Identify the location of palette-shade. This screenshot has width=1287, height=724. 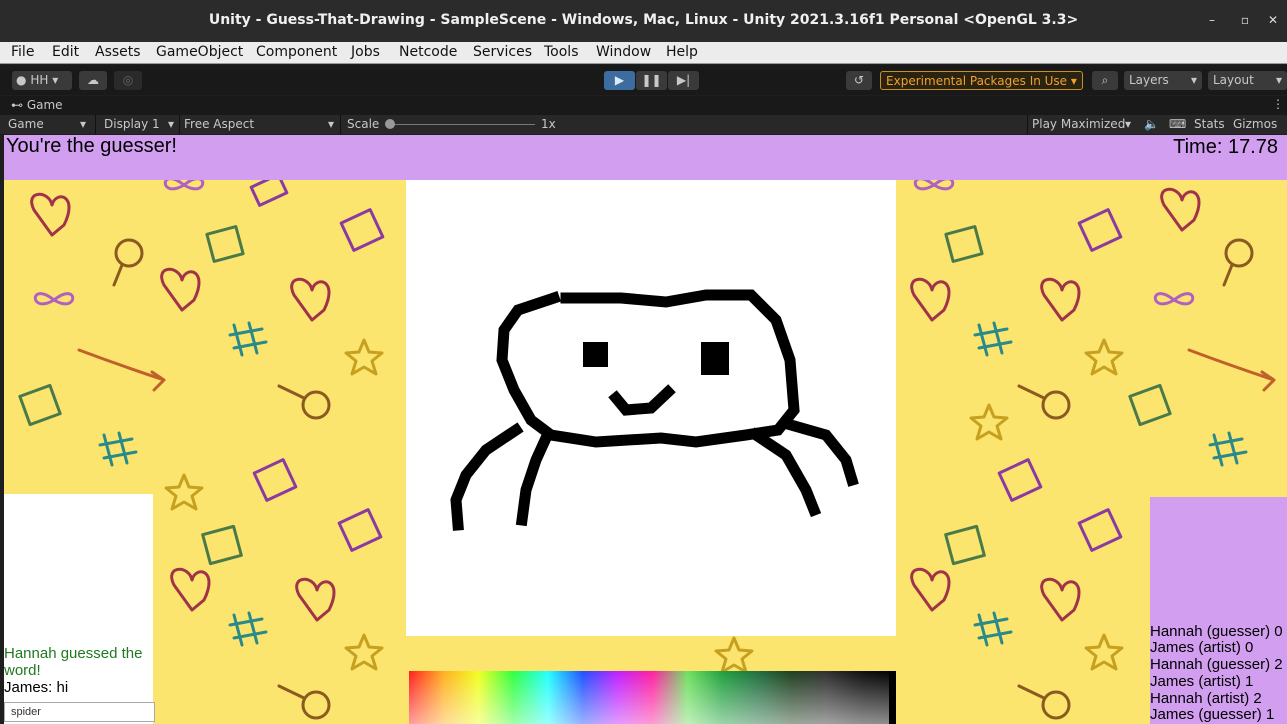
(652, 697).